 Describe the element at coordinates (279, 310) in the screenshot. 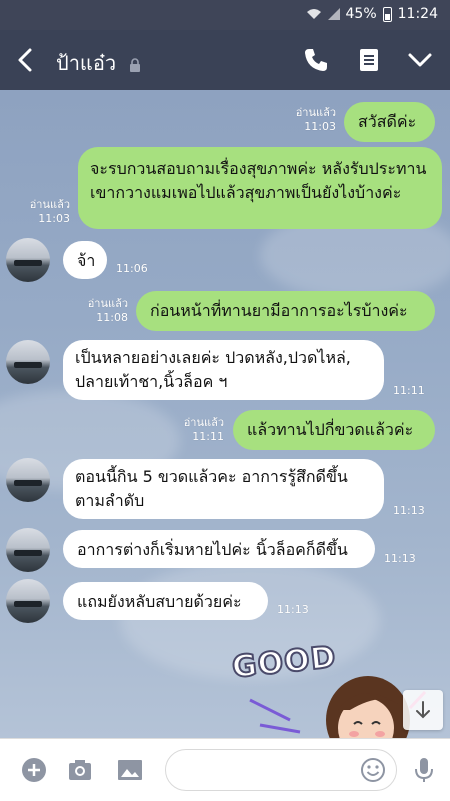

I see `message-text: ก่อนหน้าที่ทานยามีอาการอะไรบ้างค่ะ` at that location.